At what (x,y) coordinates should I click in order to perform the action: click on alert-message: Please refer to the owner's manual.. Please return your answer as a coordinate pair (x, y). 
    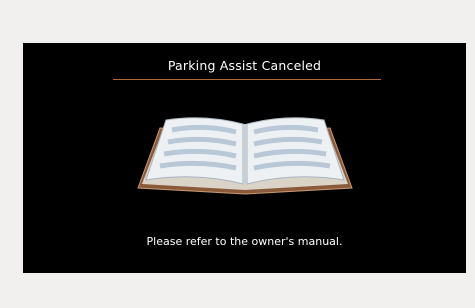
    Looking at the image, I should click on (244, 241).